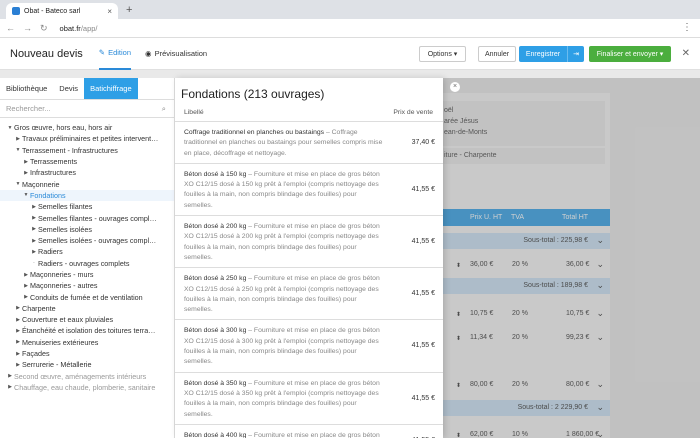 This screenshot has width=700, height=438. I want to click on save-exit-icon: ⇥, so click(575, 54).